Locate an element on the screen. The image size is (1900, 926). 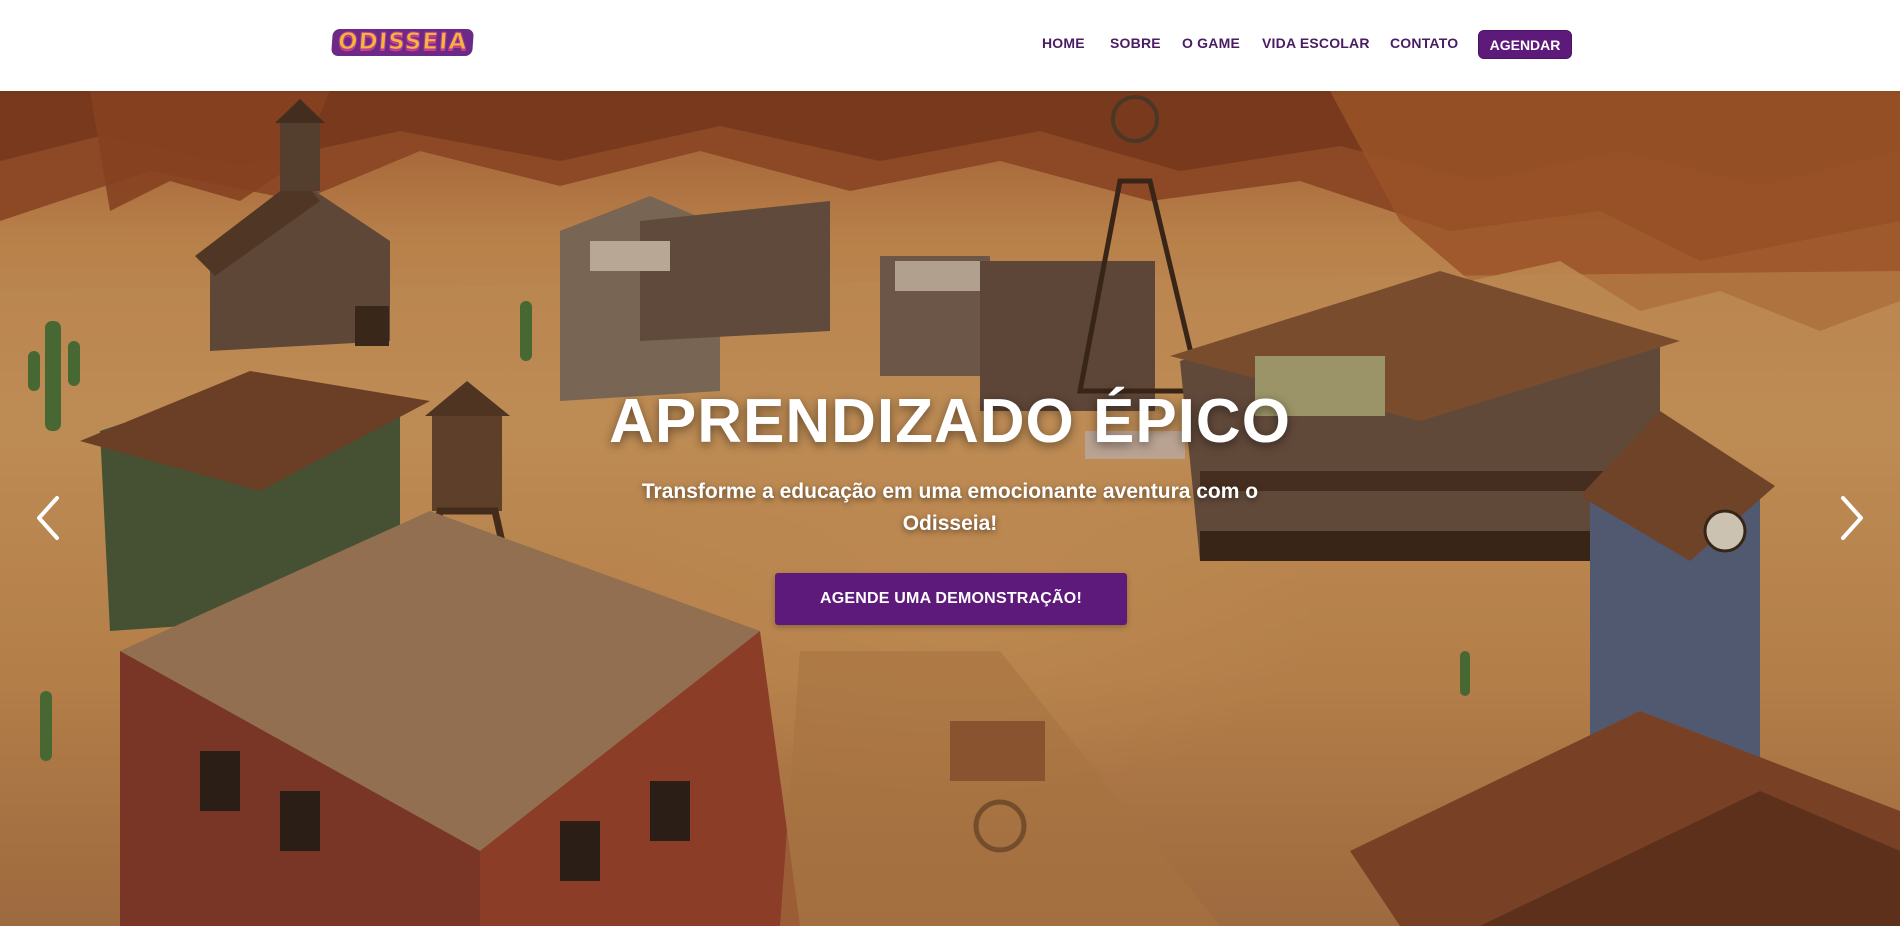
nav-o-game: O GAME is located at coordinates (1211, 43).